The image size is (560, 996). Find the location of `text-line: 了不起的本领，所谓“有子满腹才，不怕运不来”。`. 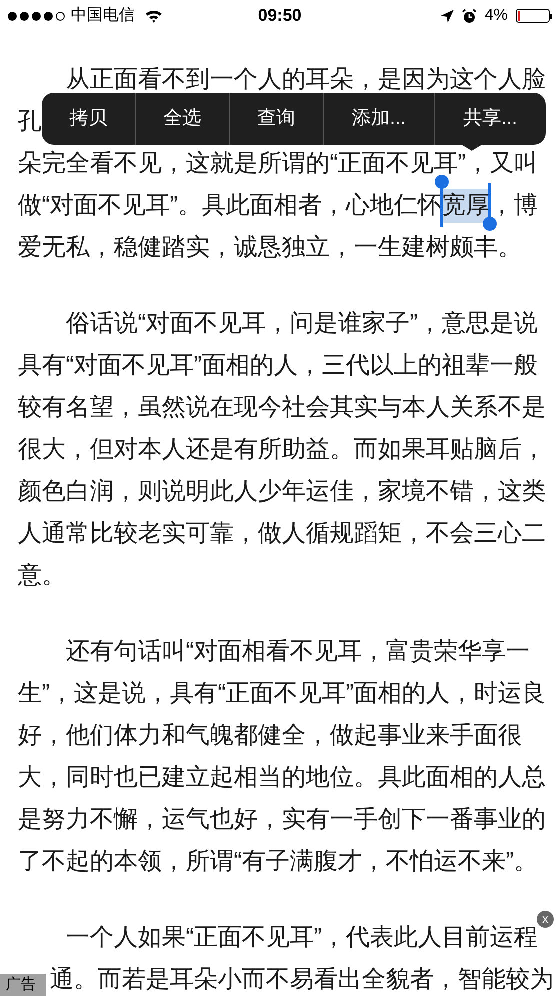

text-line: 了不起的本领，所谓“有子满腹才，不怕运不来”。 is located at coordinates (278, 862).